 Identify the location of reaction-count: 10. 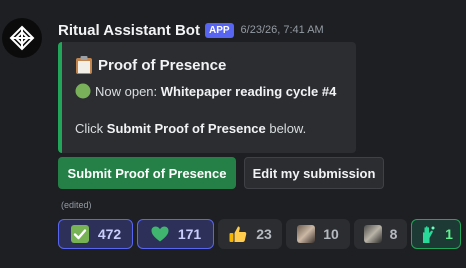
(331, 234).